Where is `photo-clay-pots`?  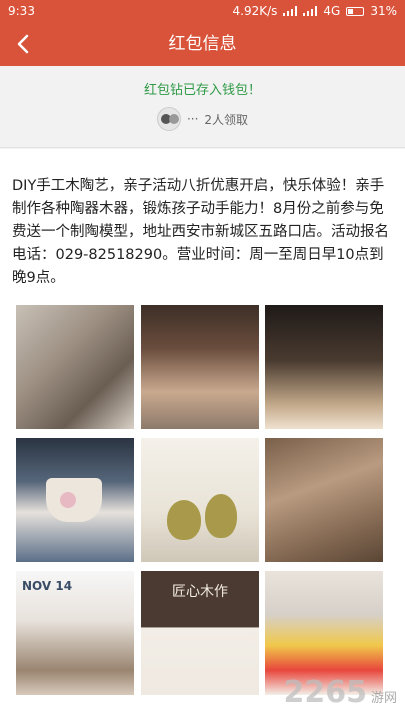 photo-clay-pots is located at coordinates (324, 500).